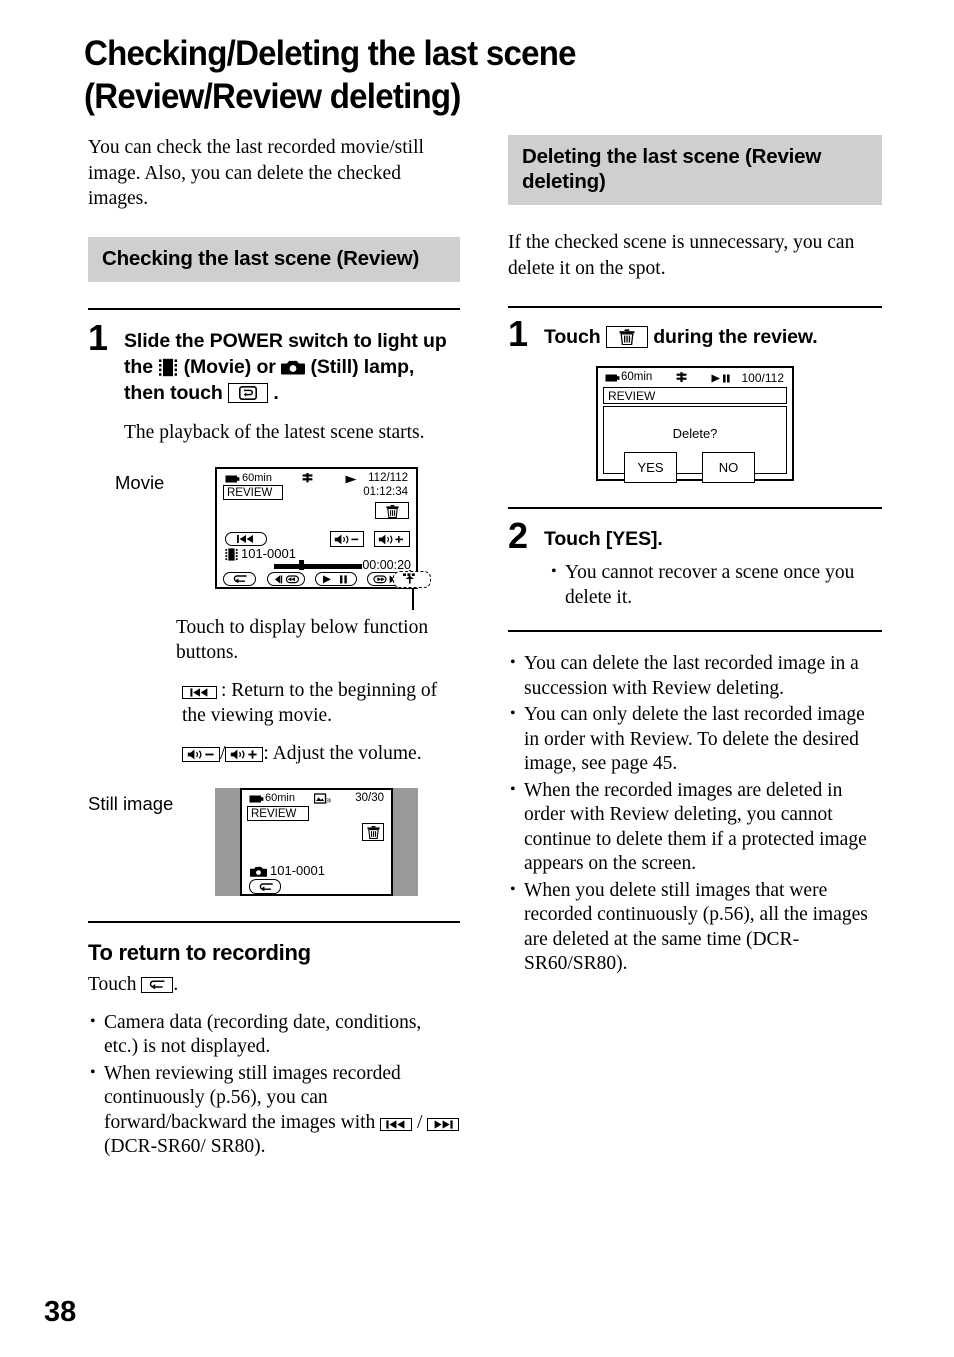 Image resolution: width=954 pixels, height=1357 pixels. I want to click on right-step-1-number: 1, so click(518, 333).